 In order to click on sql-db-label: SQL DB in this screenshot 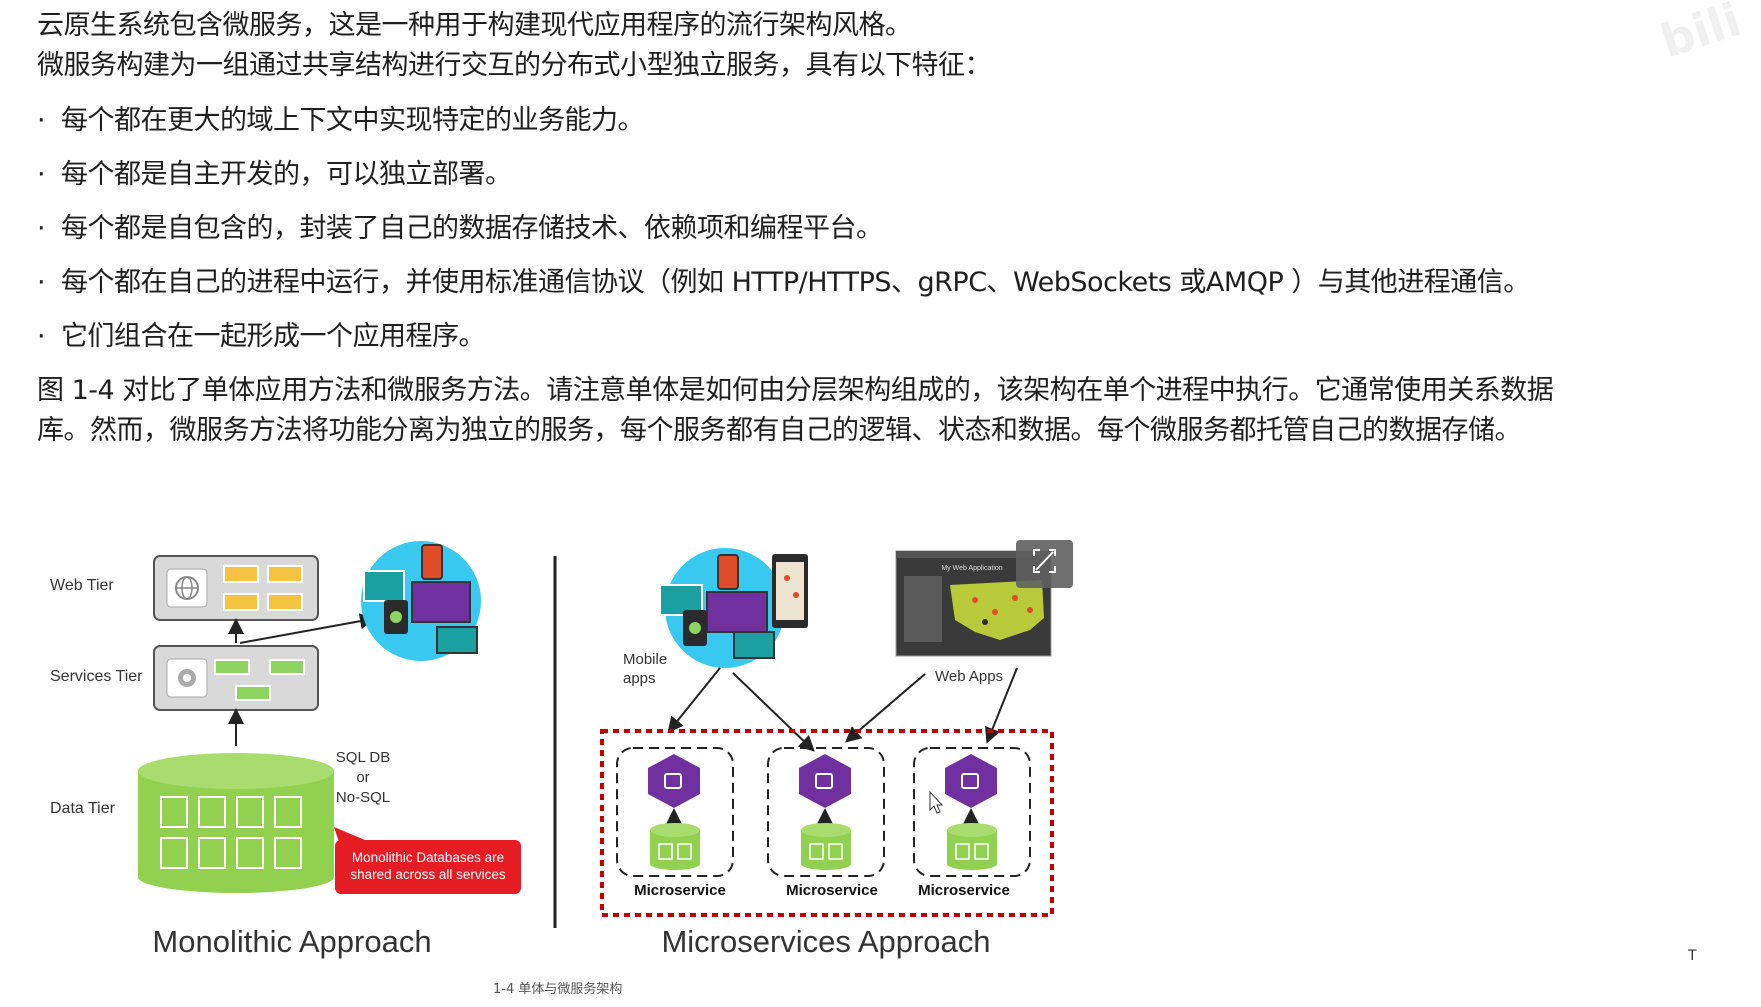, I will do `click(363, 757)`.